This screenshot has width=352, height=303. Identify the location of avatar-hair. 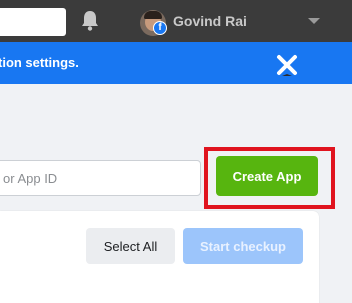
(153, 15).